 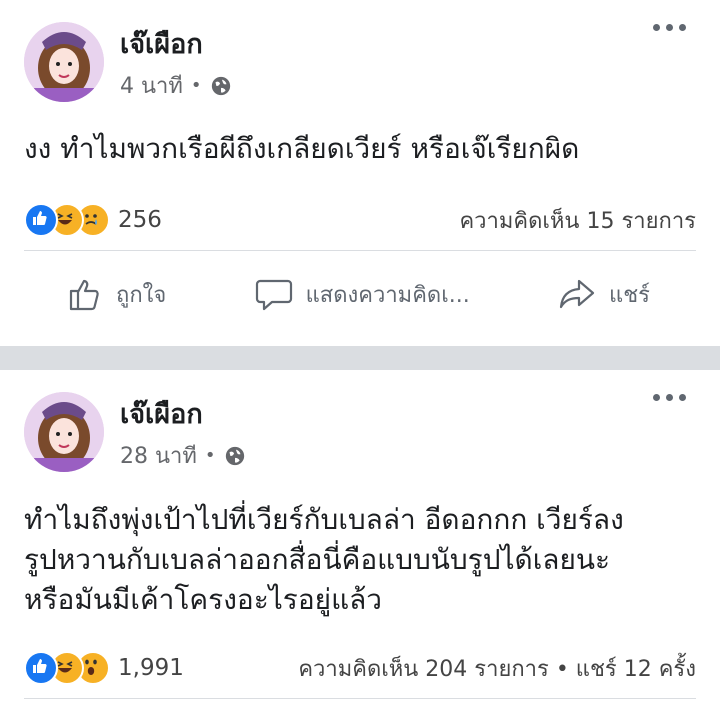 I want to click on post-time: 28 นาที, so click(x=158, y=455).